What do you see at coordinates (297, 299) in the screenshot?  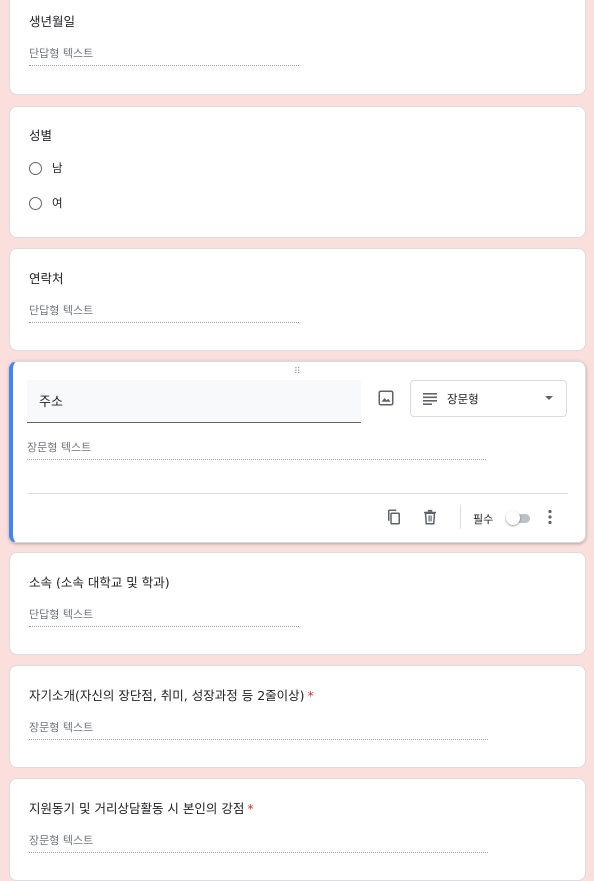 I see `question-card-contact: 연락처 단답형 텍스트` at bounding box center [297, 299].